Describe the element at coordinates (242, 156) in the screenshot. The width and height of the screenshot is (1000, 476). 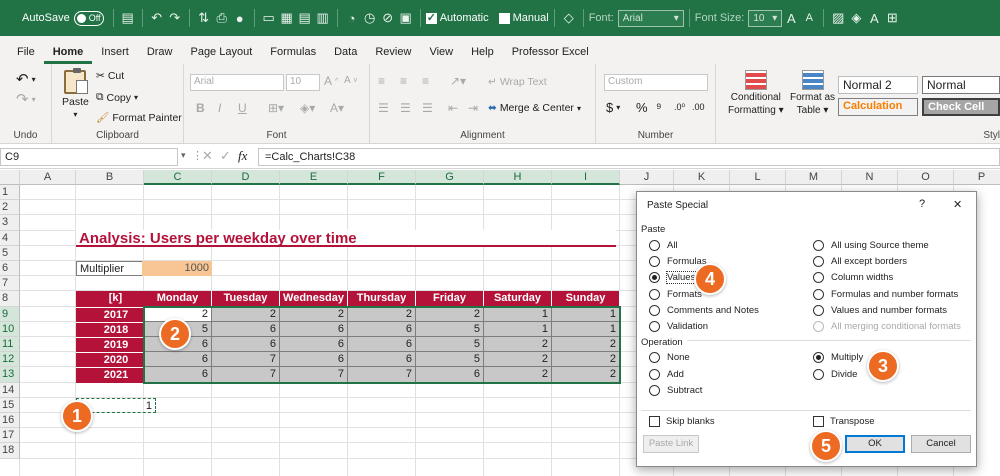
I see `fx-icon: fx` at that location.